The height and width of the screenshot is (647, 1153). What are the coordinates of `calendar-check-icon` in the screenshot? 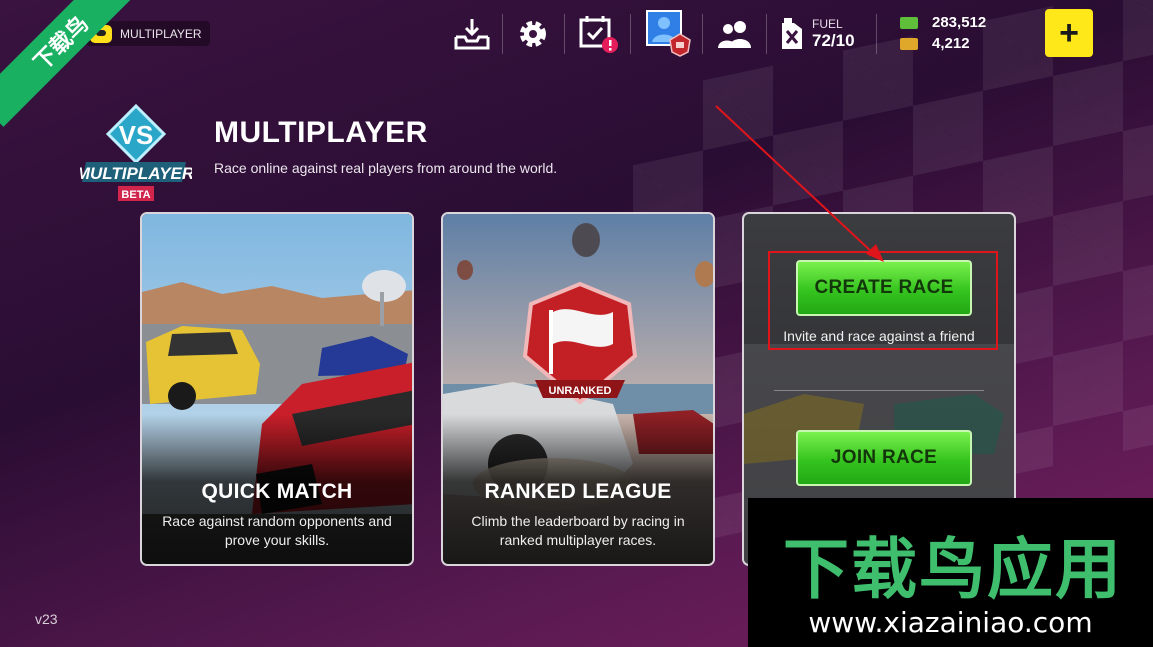 It's located at (598, 34).